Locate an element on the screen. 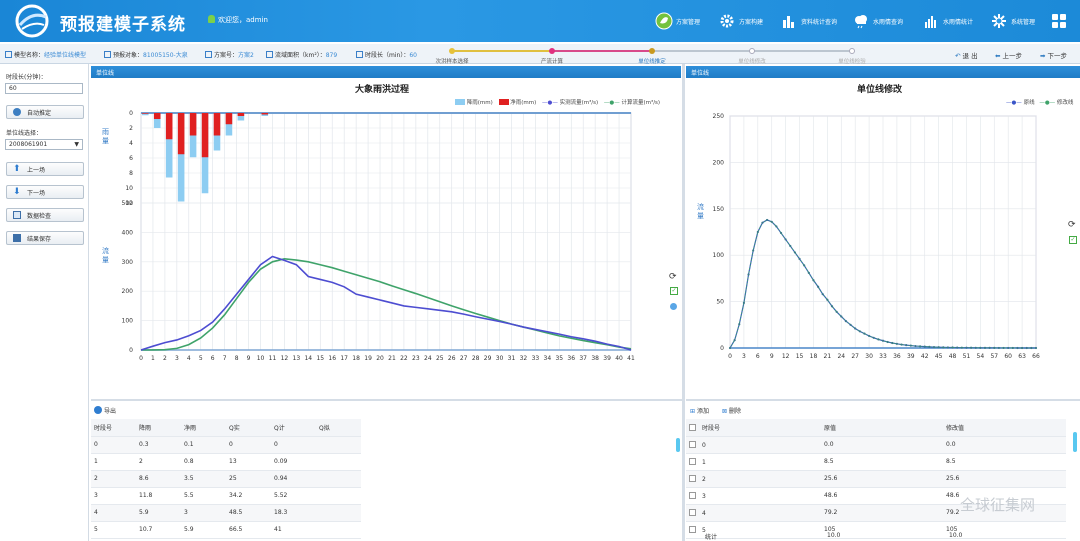  table-cell: 0 is located at coordinates (293, 445).